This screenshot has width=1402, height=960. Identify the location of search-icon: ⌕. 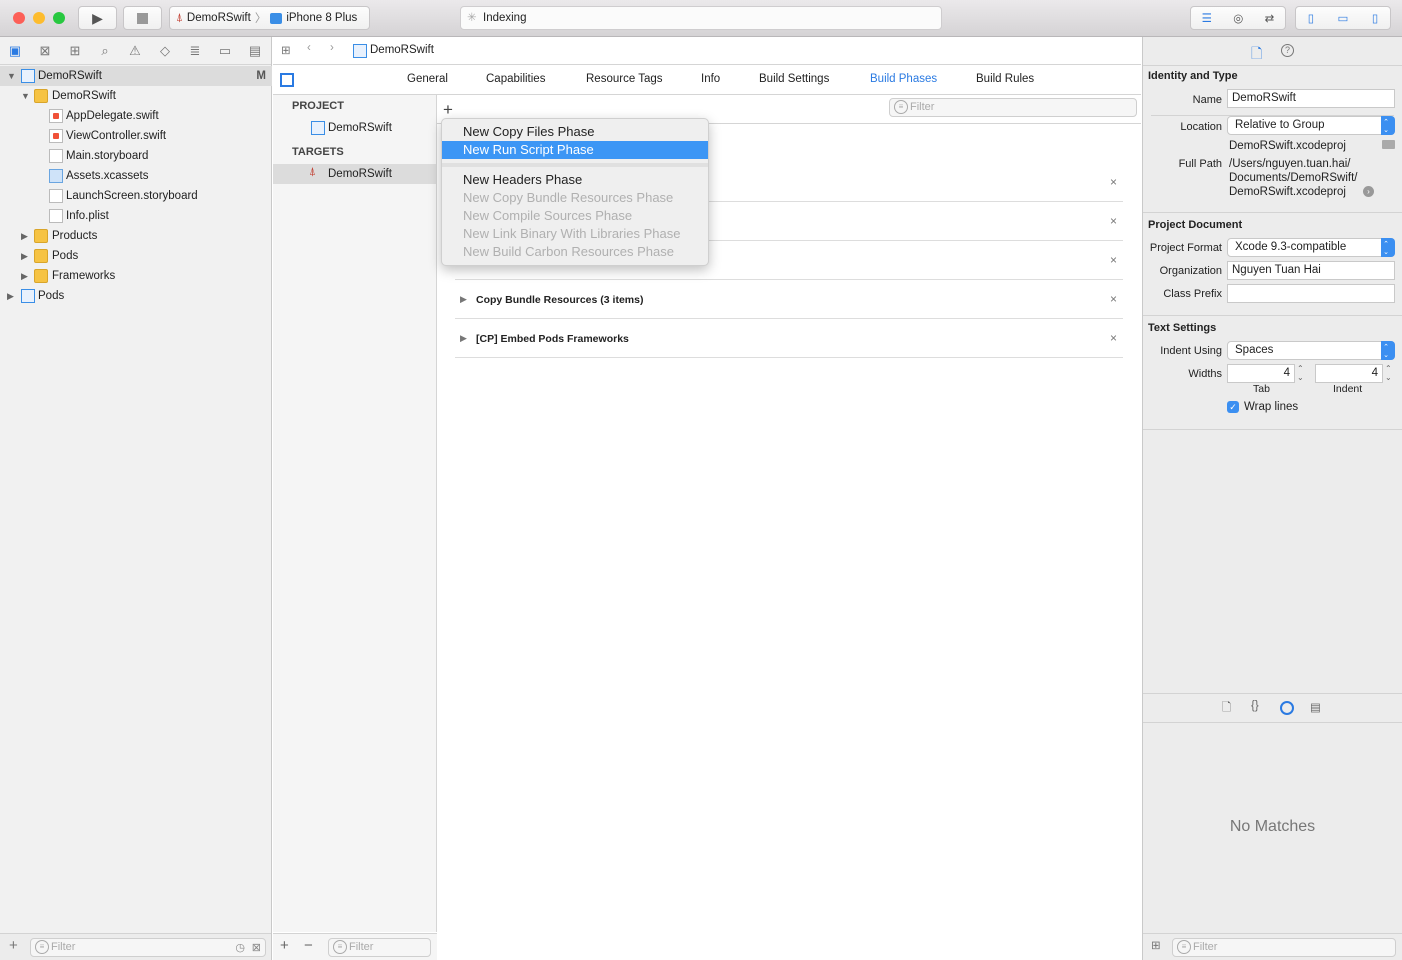
(105, 51).